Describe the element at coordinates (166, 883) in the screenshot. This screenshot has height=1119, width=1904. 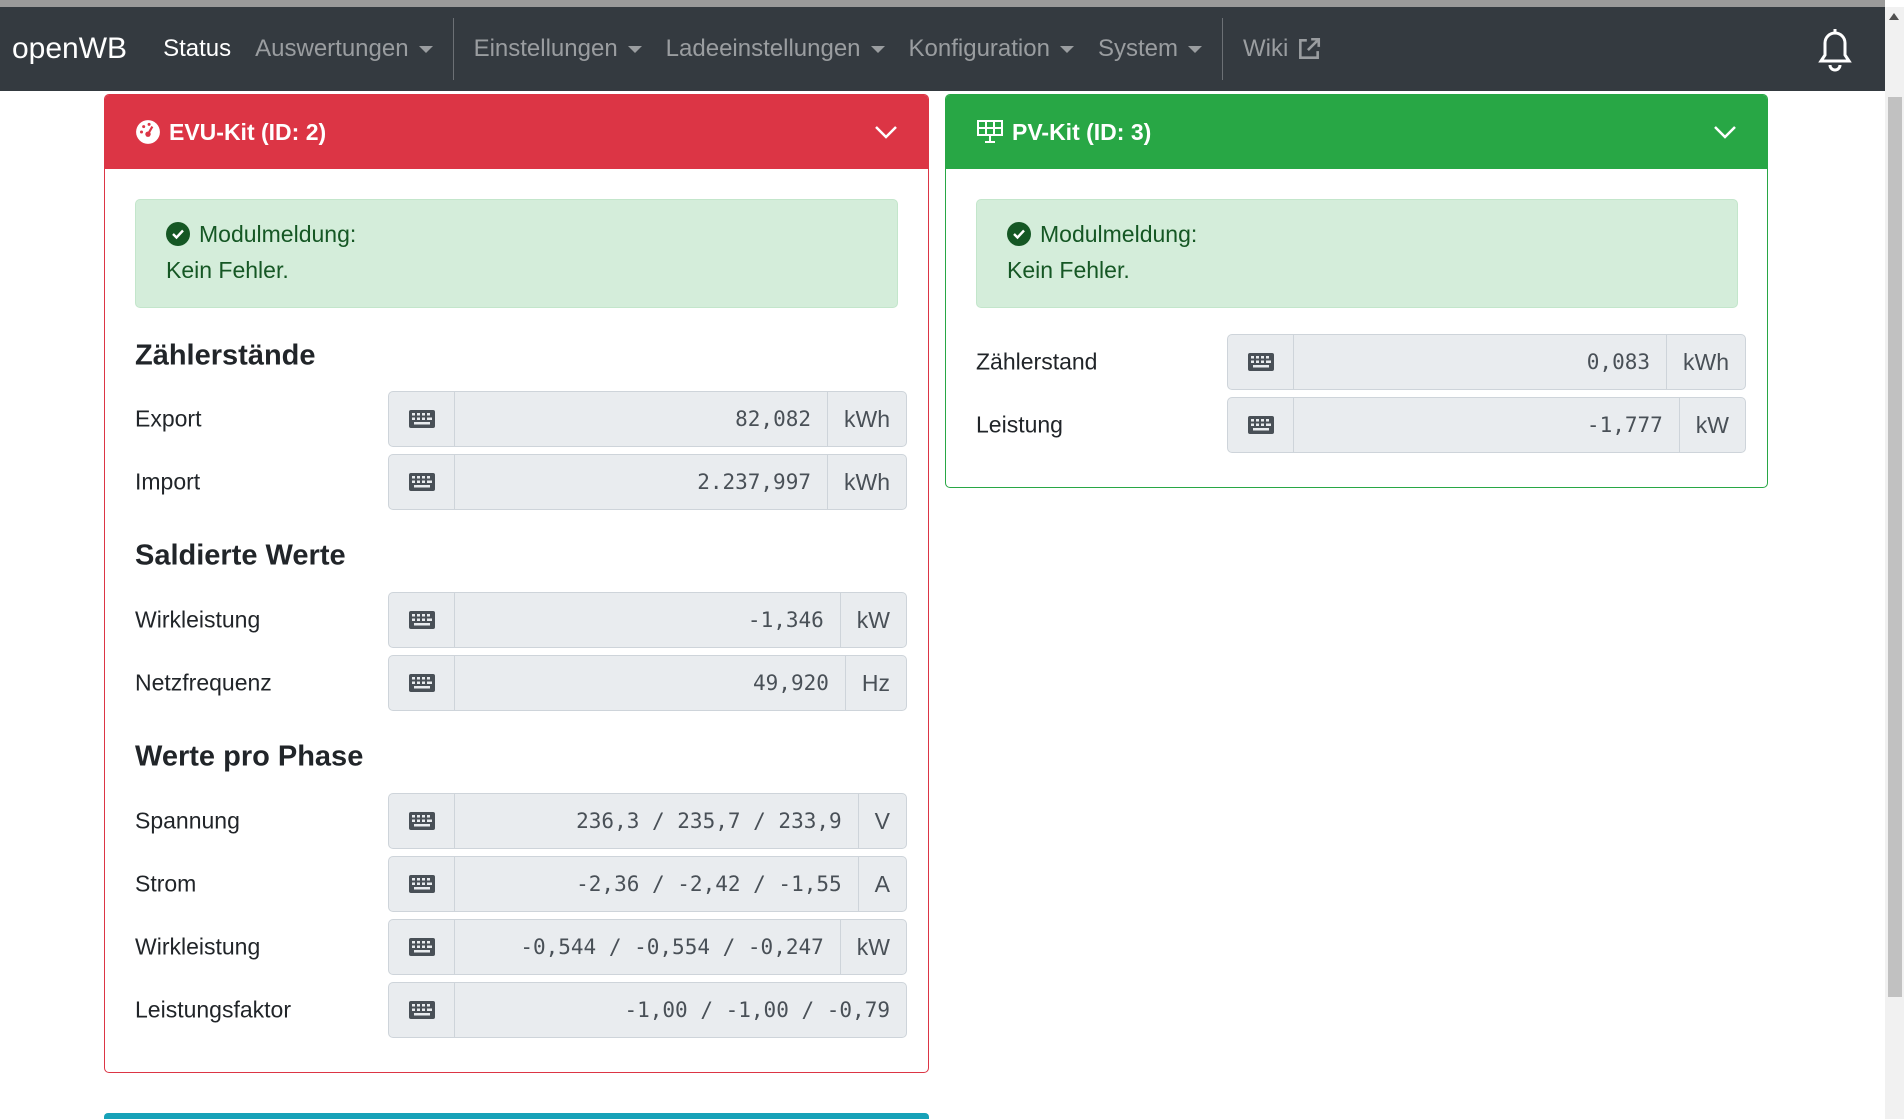
I see `field-label: Strom` at that location.